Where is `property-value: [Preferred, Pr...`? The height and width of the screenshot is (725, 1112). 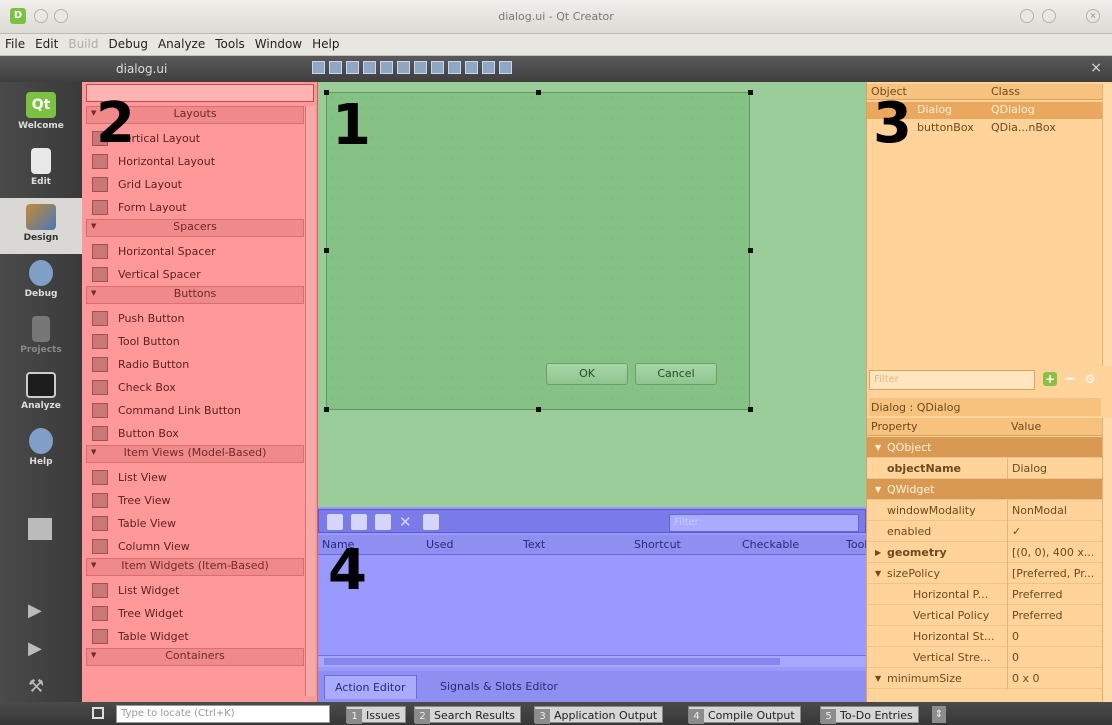
property-value: [Preferred, Pr... is located at coordinates (1050, 573).